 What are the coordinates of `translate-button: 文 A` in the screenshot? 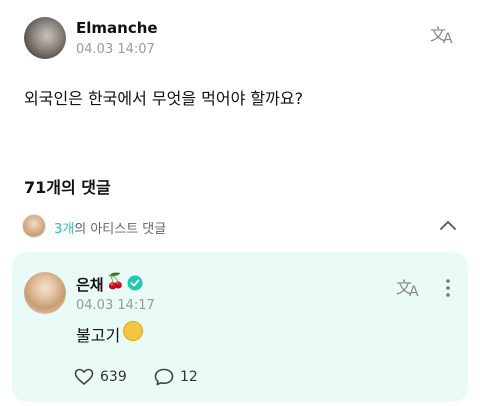 It's located at (443, 35).